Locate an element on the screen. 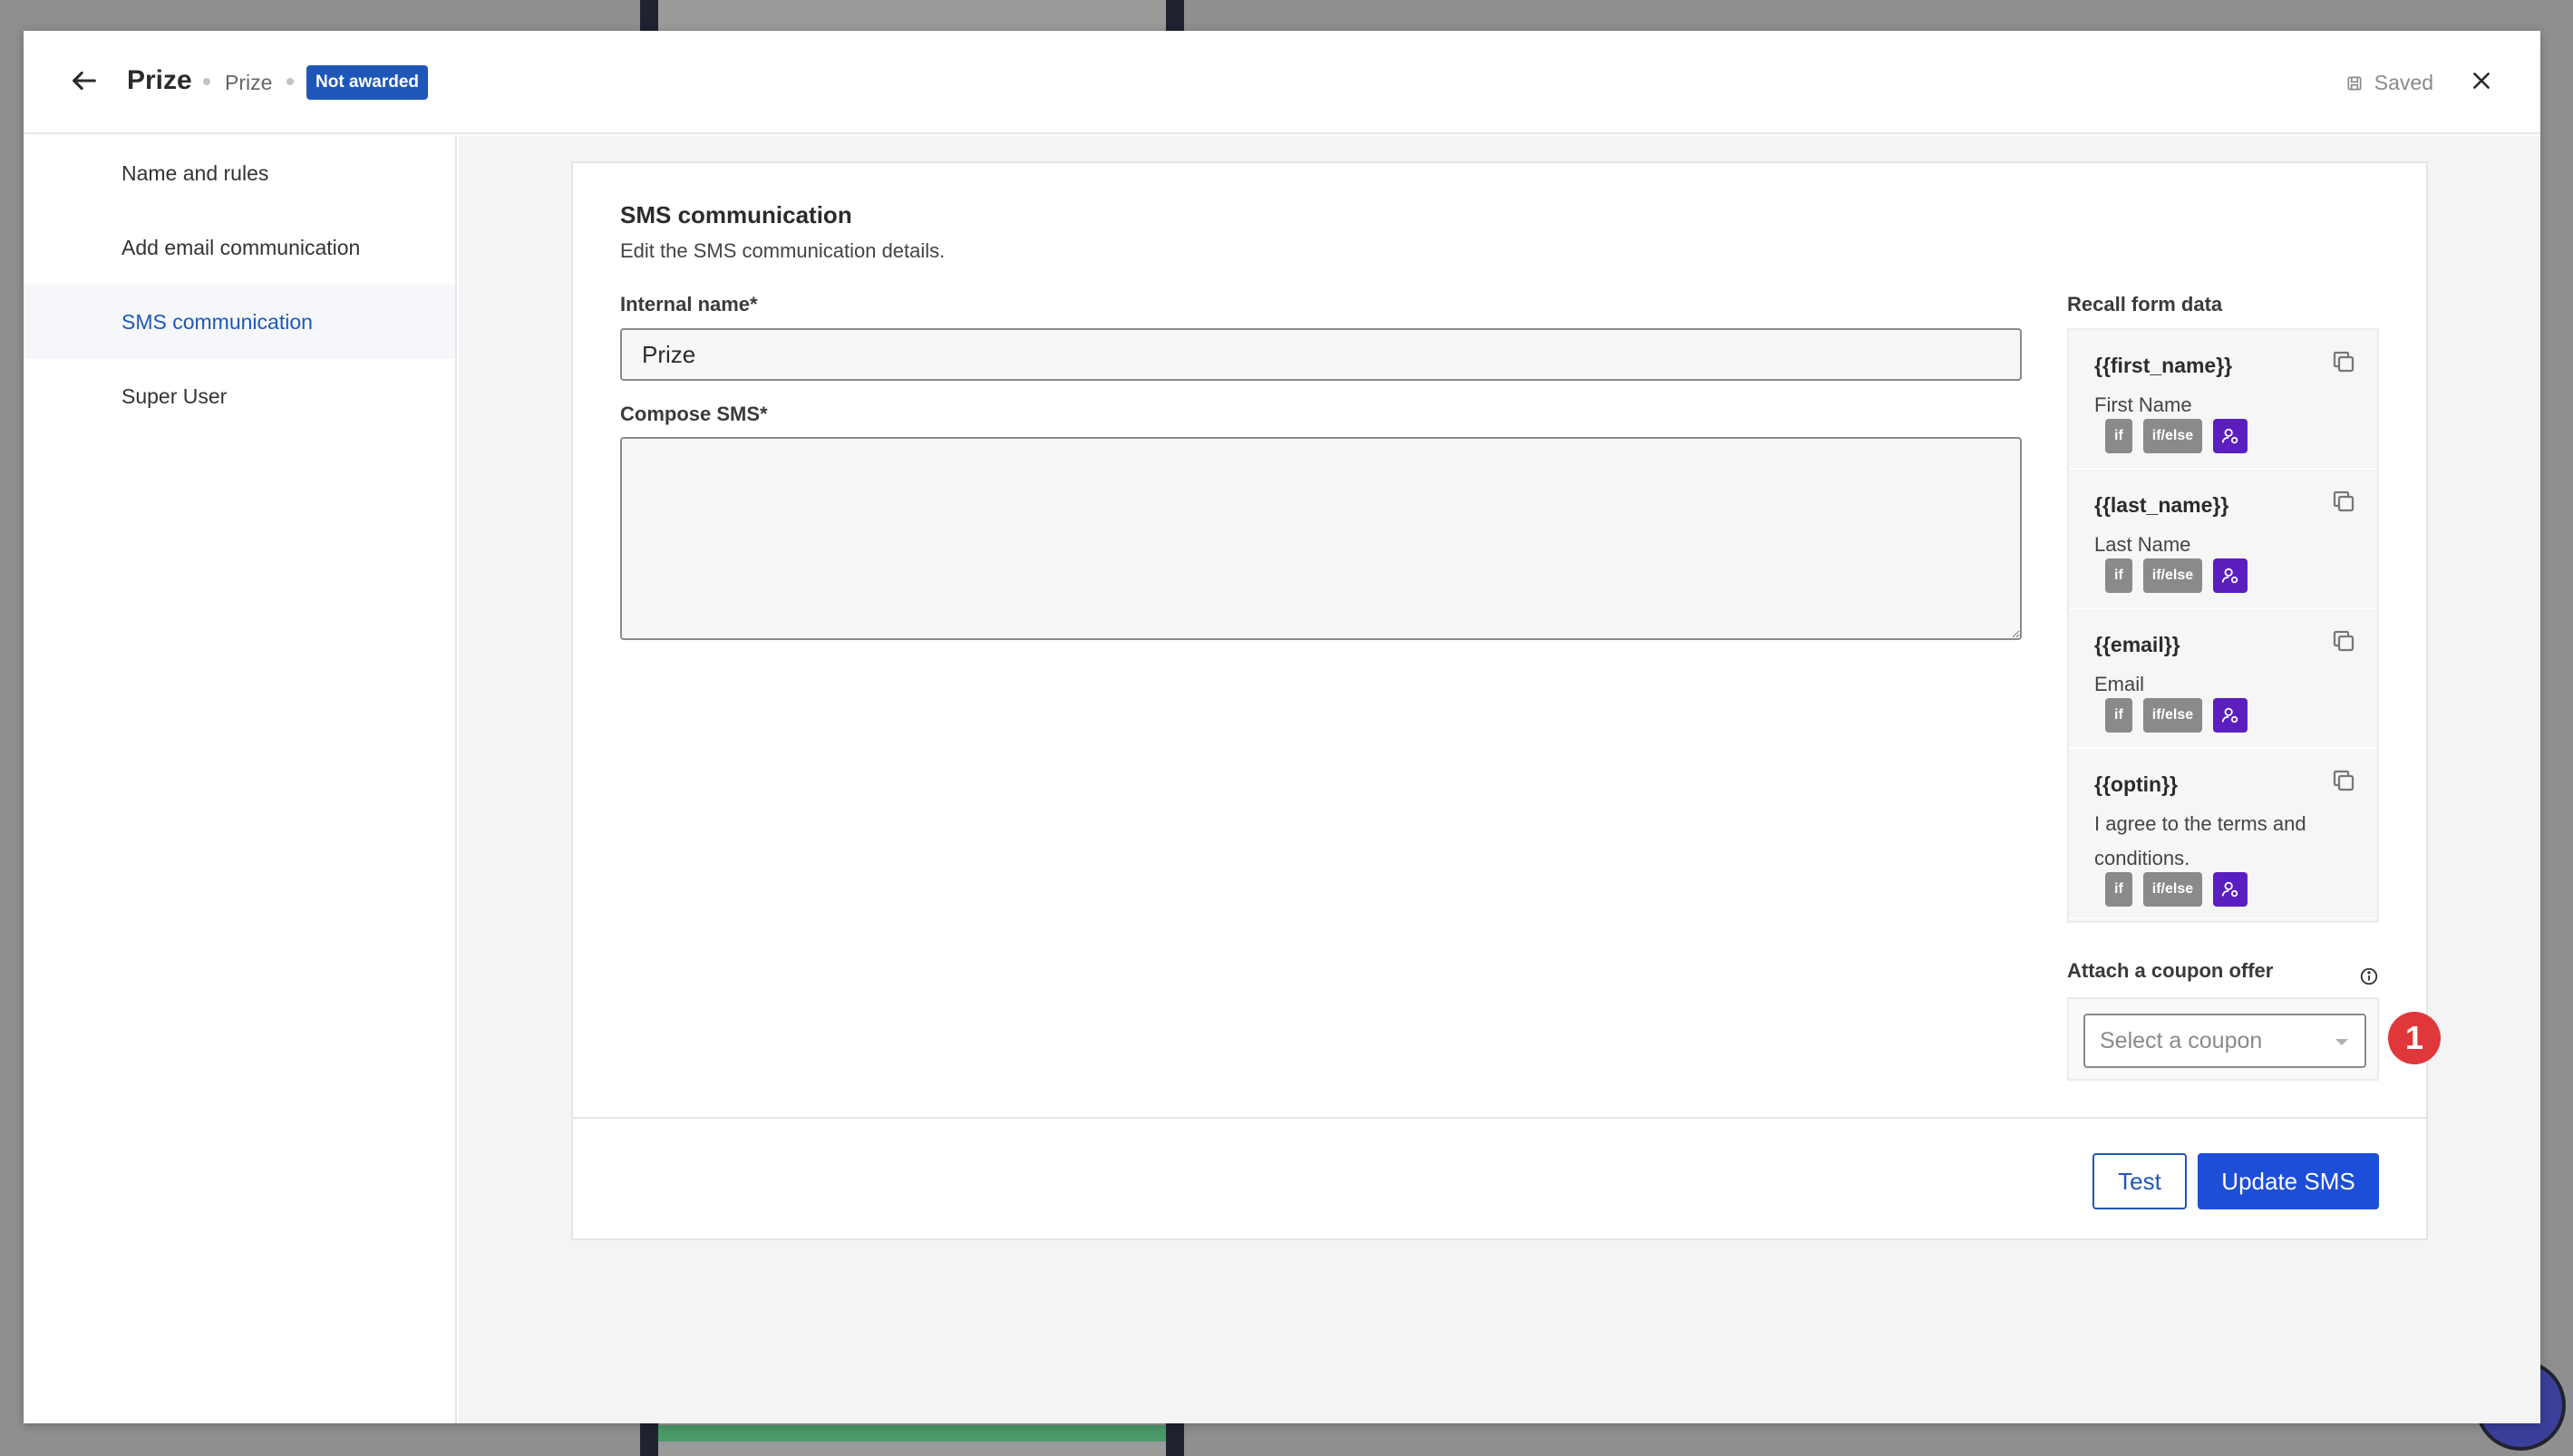 The width and height of the screenshot is (2573, 1456). coupon-select: Select a coupon is located at coordinates (2224, 1041).